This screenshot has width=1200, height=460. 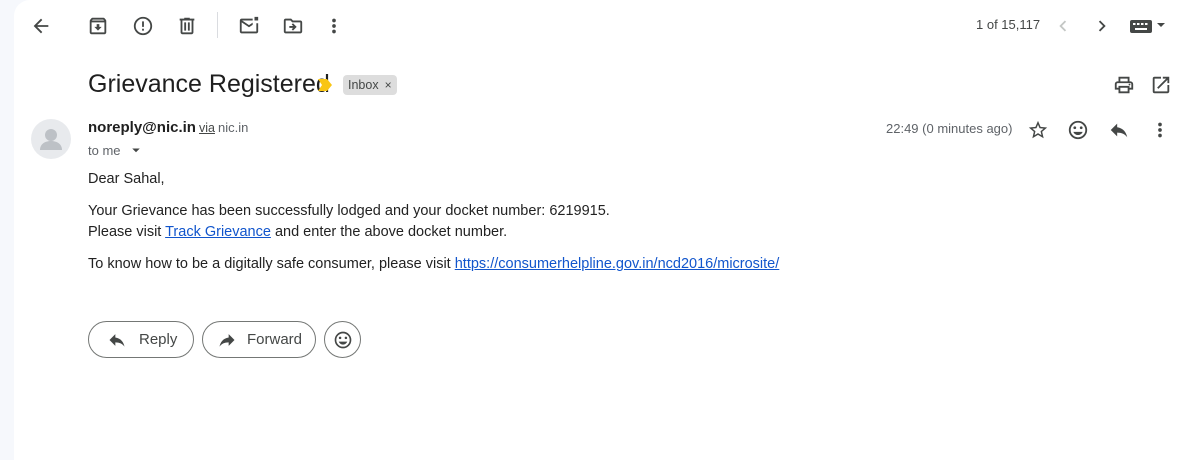 I want to click on recipients-toggle: to me, so click(x=116, y=150).